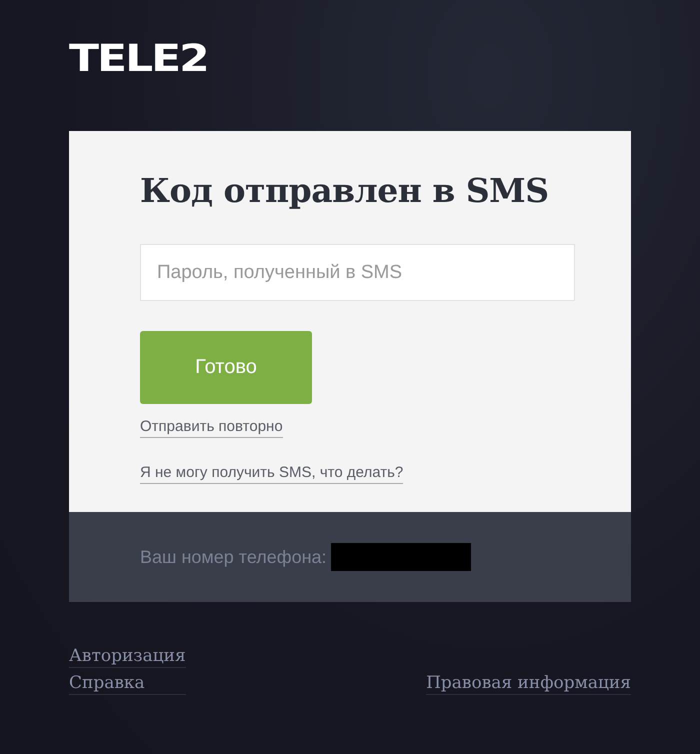 The width and height of the screenshot is (700, 754). Describe the element at coordinates (344, 191) in the screenshot. I see `card-title: Код отправлен в SMS` at that location.